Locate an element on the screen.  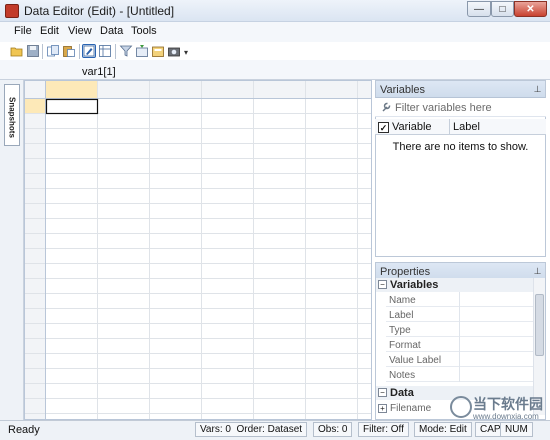
minimize-button: — is located at coordinates (479, 9).